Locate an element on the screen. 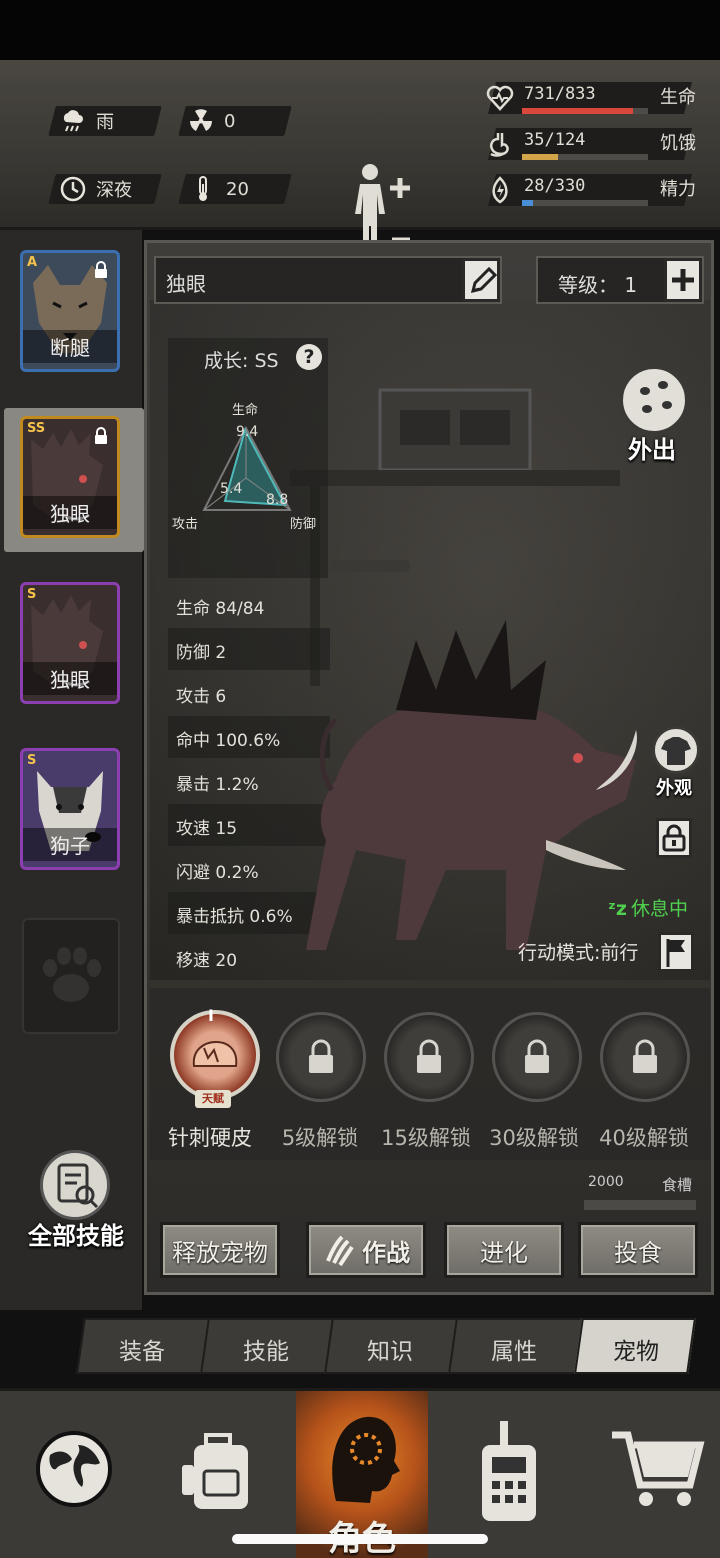 The height and width of the screenshot is (1558, 720). skill-slot-lv15 is located at coordinates (429, 1057).